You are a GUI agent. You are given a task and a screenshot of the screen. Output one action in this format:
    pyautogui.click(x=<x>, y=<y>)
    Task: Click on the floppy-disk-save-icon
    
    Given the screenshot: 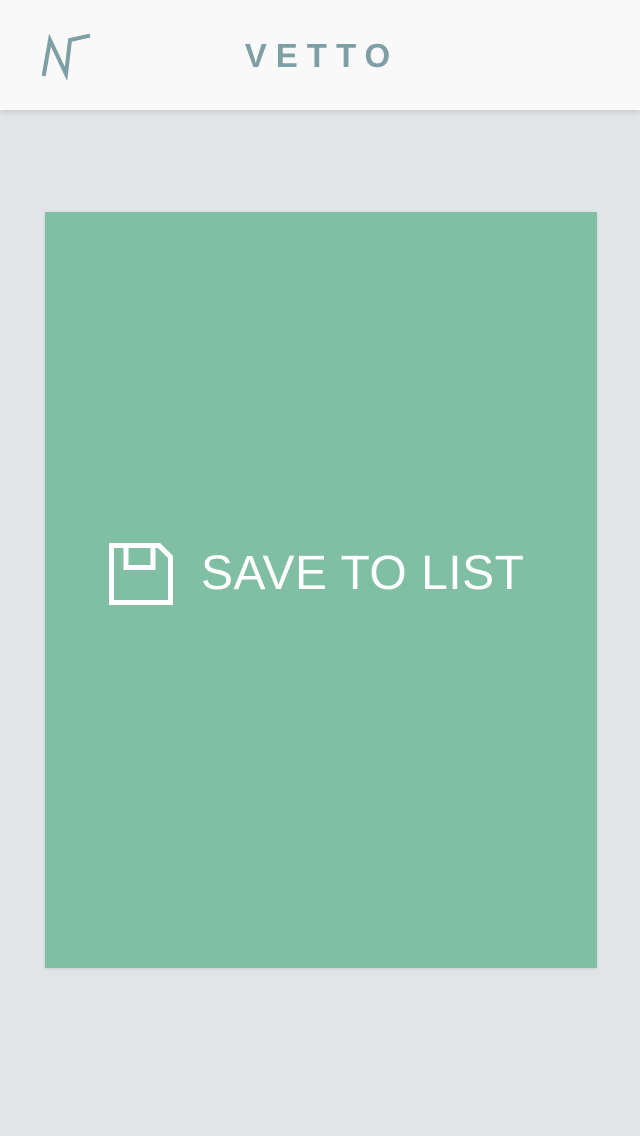 What is the action you would take?
    pyautogui.click(x=141, y=574)
    